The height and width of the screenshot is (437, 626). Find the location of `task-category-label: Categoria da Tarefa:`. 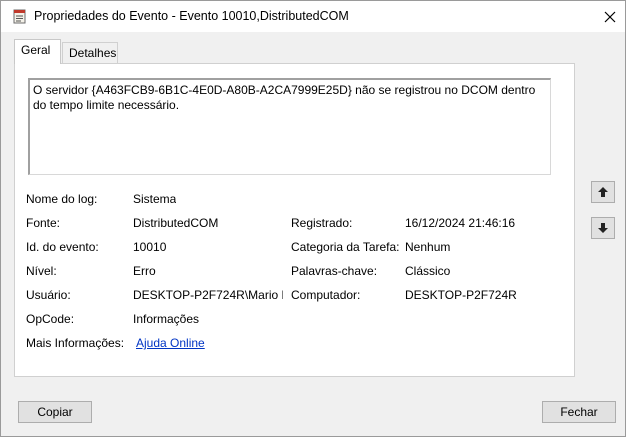

task-category-label: Categoria da Tarefa: is located at coordinates (345, 247).